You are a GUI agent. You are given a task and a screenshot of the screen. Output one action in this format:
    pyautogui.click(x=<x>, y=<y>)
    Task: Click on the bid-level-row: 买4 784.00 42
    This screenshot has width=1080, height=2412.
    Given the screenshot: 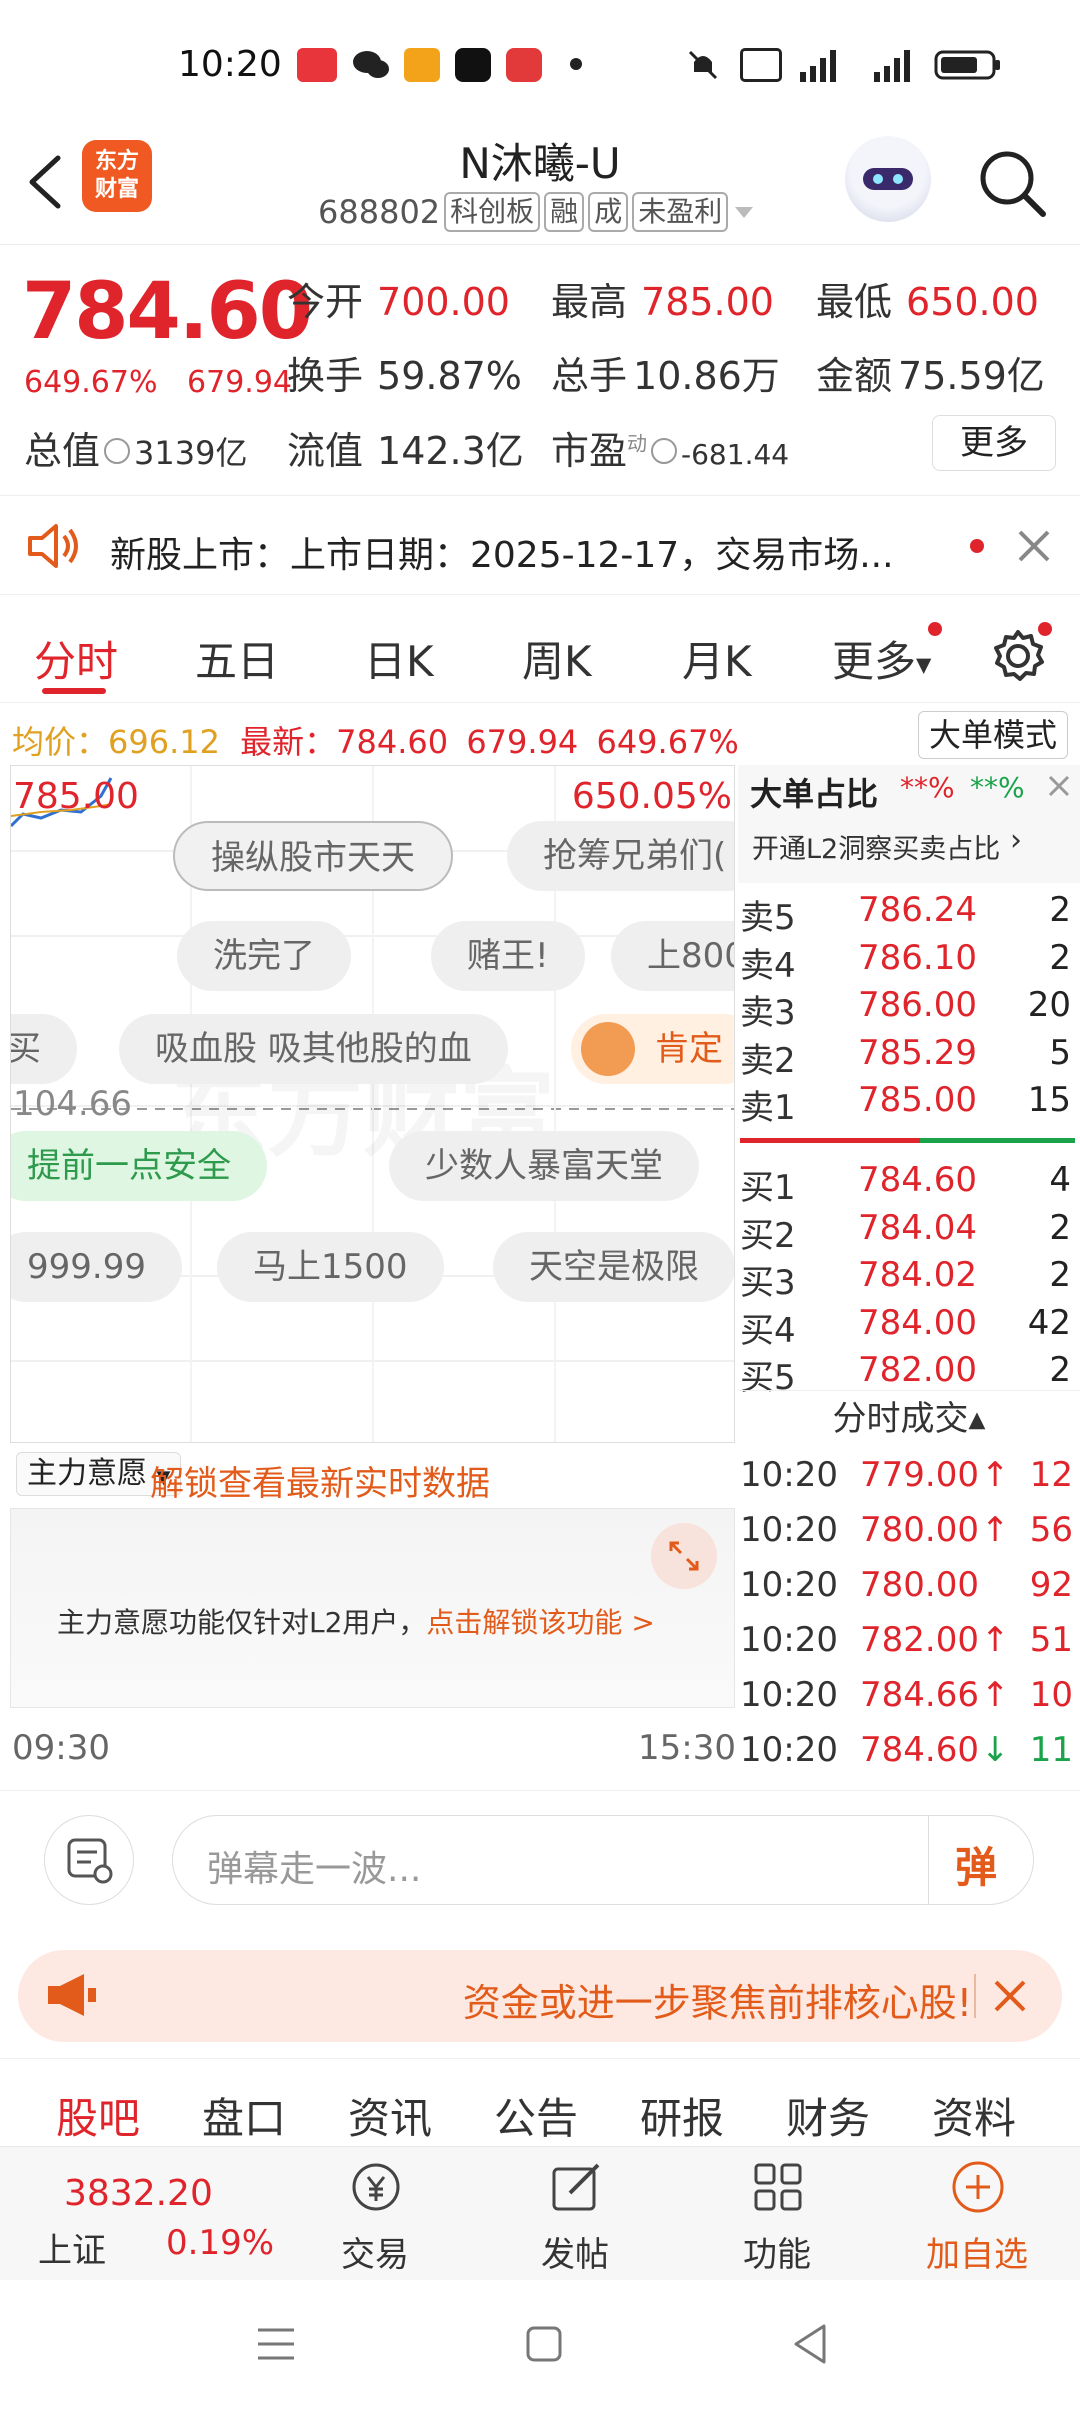 What is the action you would take?
    pyautogui.click(x=907, y=1327)
    